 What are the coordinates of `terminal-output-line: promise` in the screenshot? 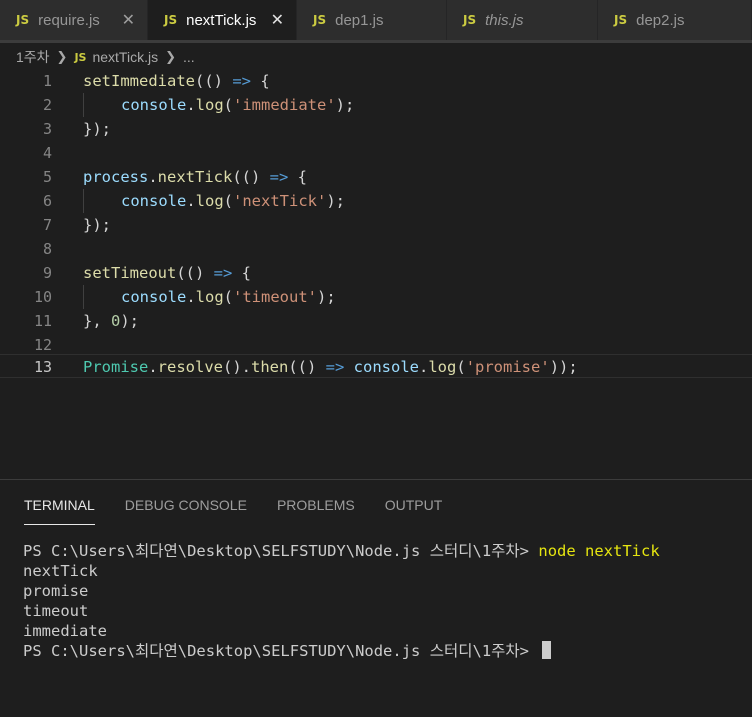 It's located at (56, 591).